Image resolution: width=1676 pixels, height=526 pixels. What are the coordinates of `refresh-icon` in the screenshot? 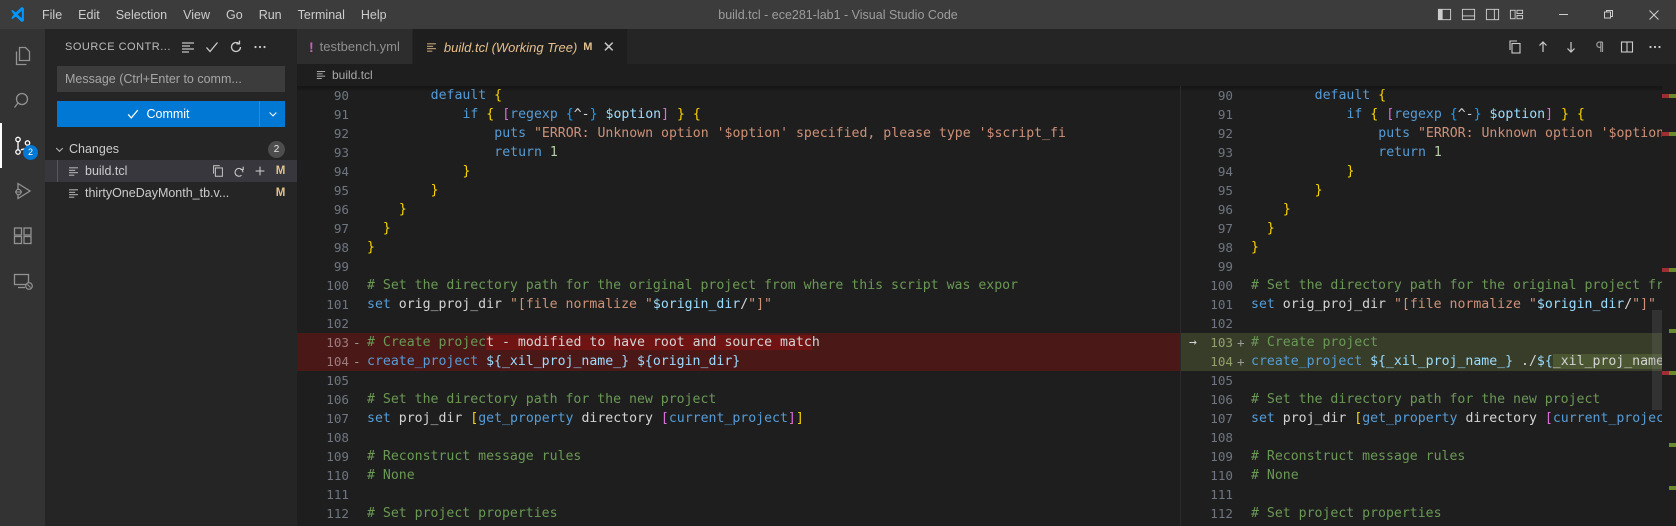 It's located at (236, 47).